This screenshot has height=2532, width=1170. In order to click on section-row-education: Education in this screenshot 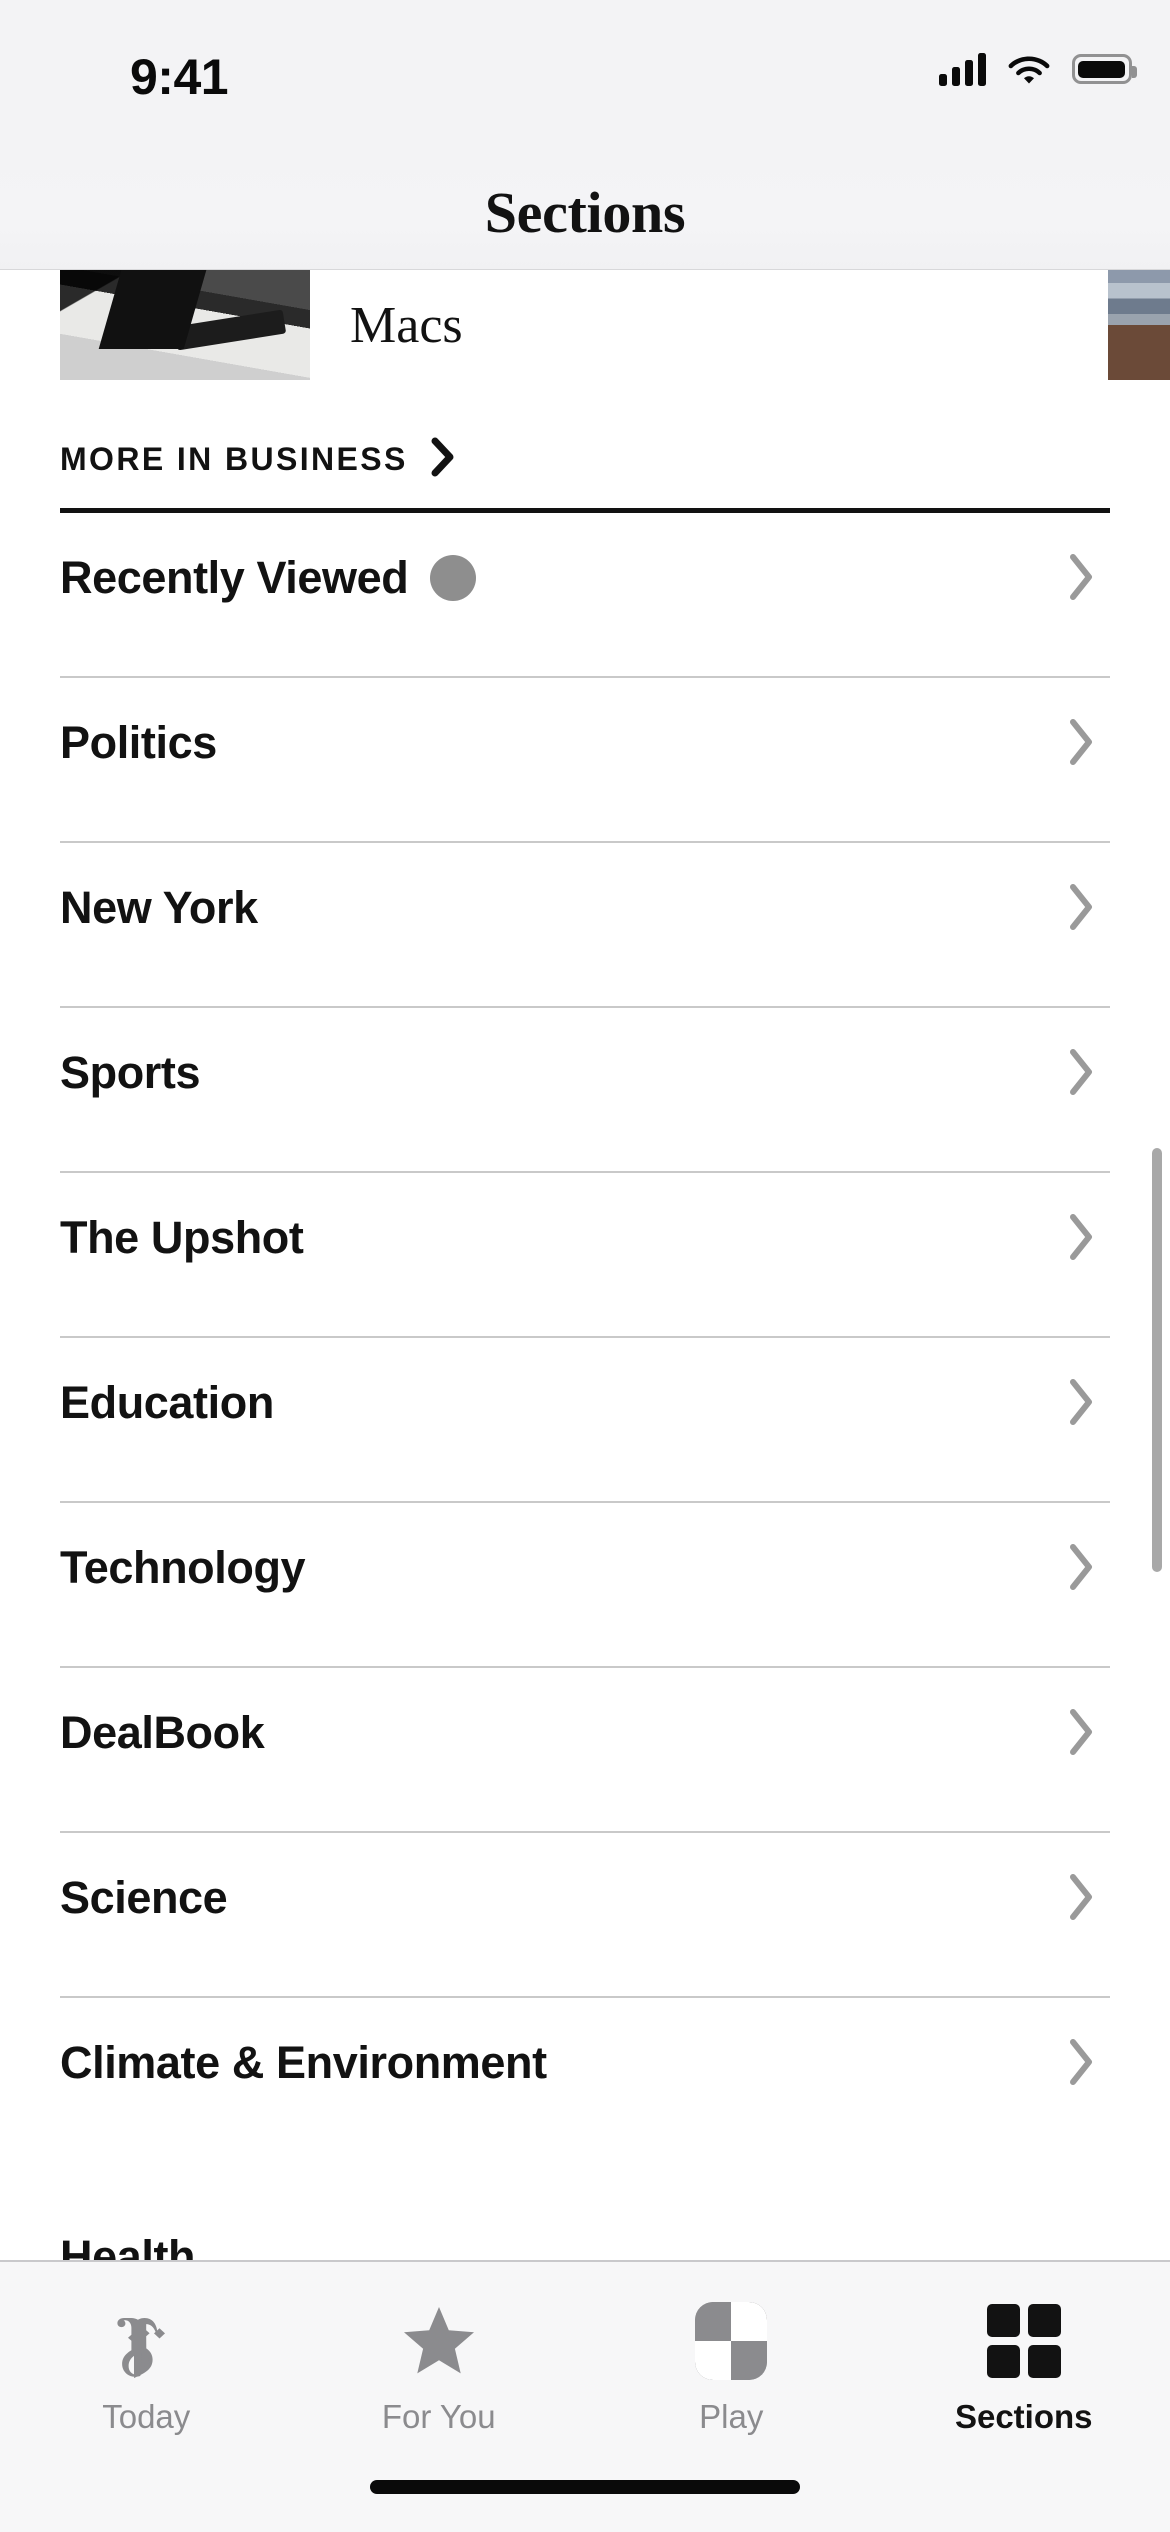, I will do `click(585, 1420)`.